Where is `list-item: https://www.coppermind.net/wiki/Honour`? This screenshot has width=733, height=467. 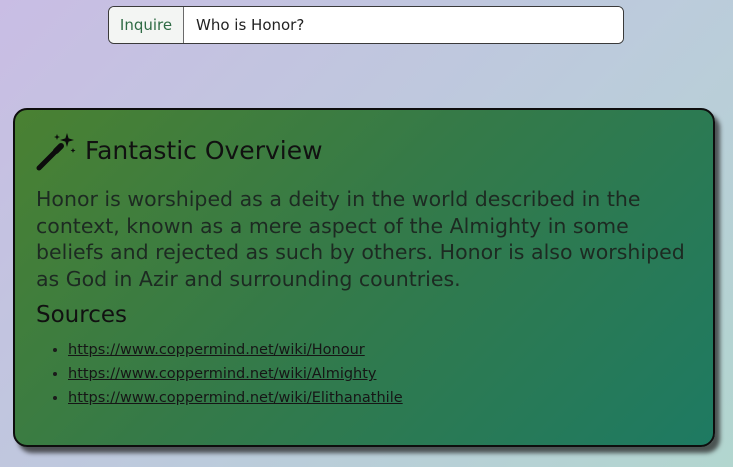 list-item: https://www.coppermind.net/wiki/Honour is located at coordinates (380, 350).